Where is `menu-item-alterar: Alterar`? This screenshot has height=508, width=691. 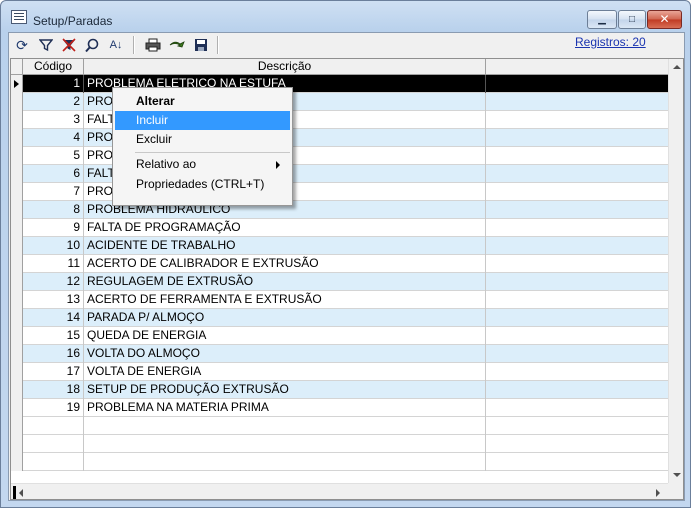
menu-item-alterar: Alterar is located at coordinates (202, 101).